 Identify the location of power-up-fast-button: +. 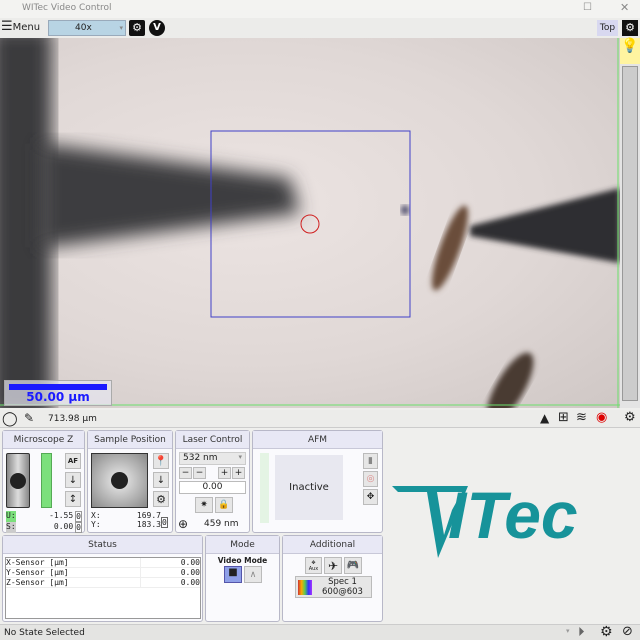
(238, 473).